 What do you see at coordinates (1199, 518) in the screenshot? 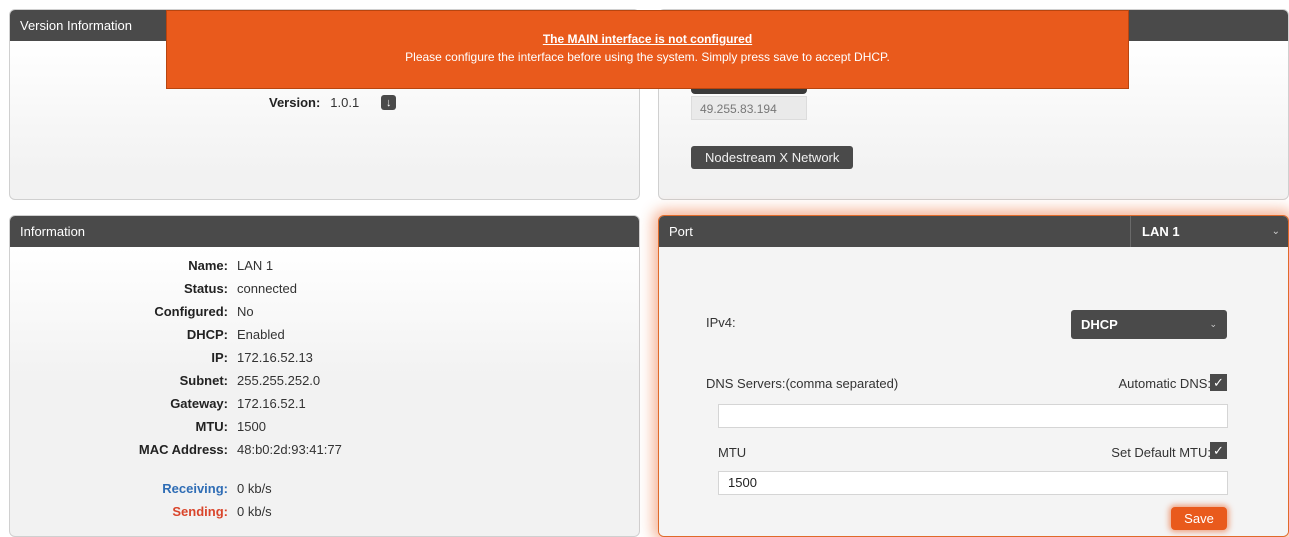
I see `save-button: Save` at bounding box center [1199, 518].